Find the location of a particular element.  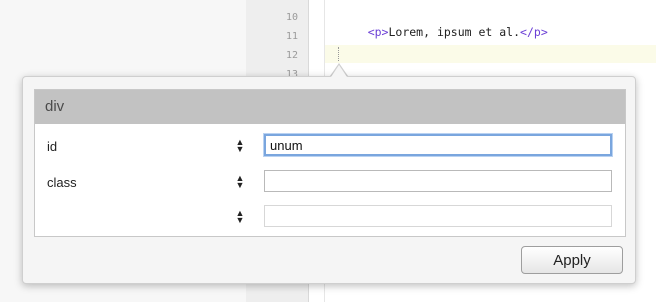

attribute-row-id: id ▲ ▼ is located at coordinates (330, 149).